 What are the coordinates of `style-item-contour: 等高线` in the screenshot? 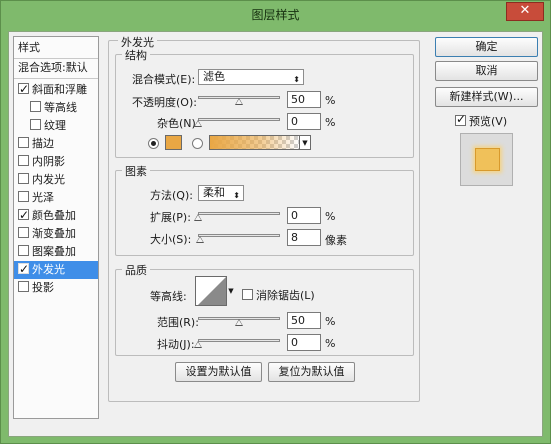 It's located at (56, 108).